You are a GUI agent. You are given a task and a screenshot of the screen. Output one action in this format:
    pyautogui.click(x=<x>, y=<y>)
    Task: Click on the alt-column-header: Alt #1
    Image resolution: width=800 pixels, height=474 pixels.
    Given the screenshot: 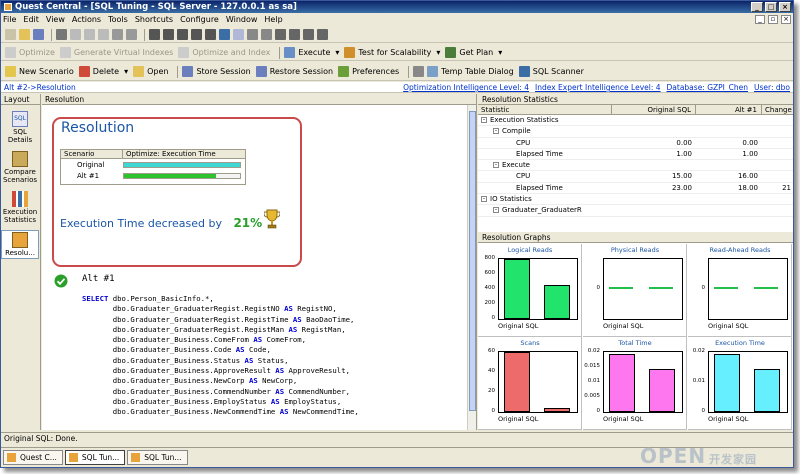 What is the action you would take?
    pyautogui.click(x=729, y=109)
    